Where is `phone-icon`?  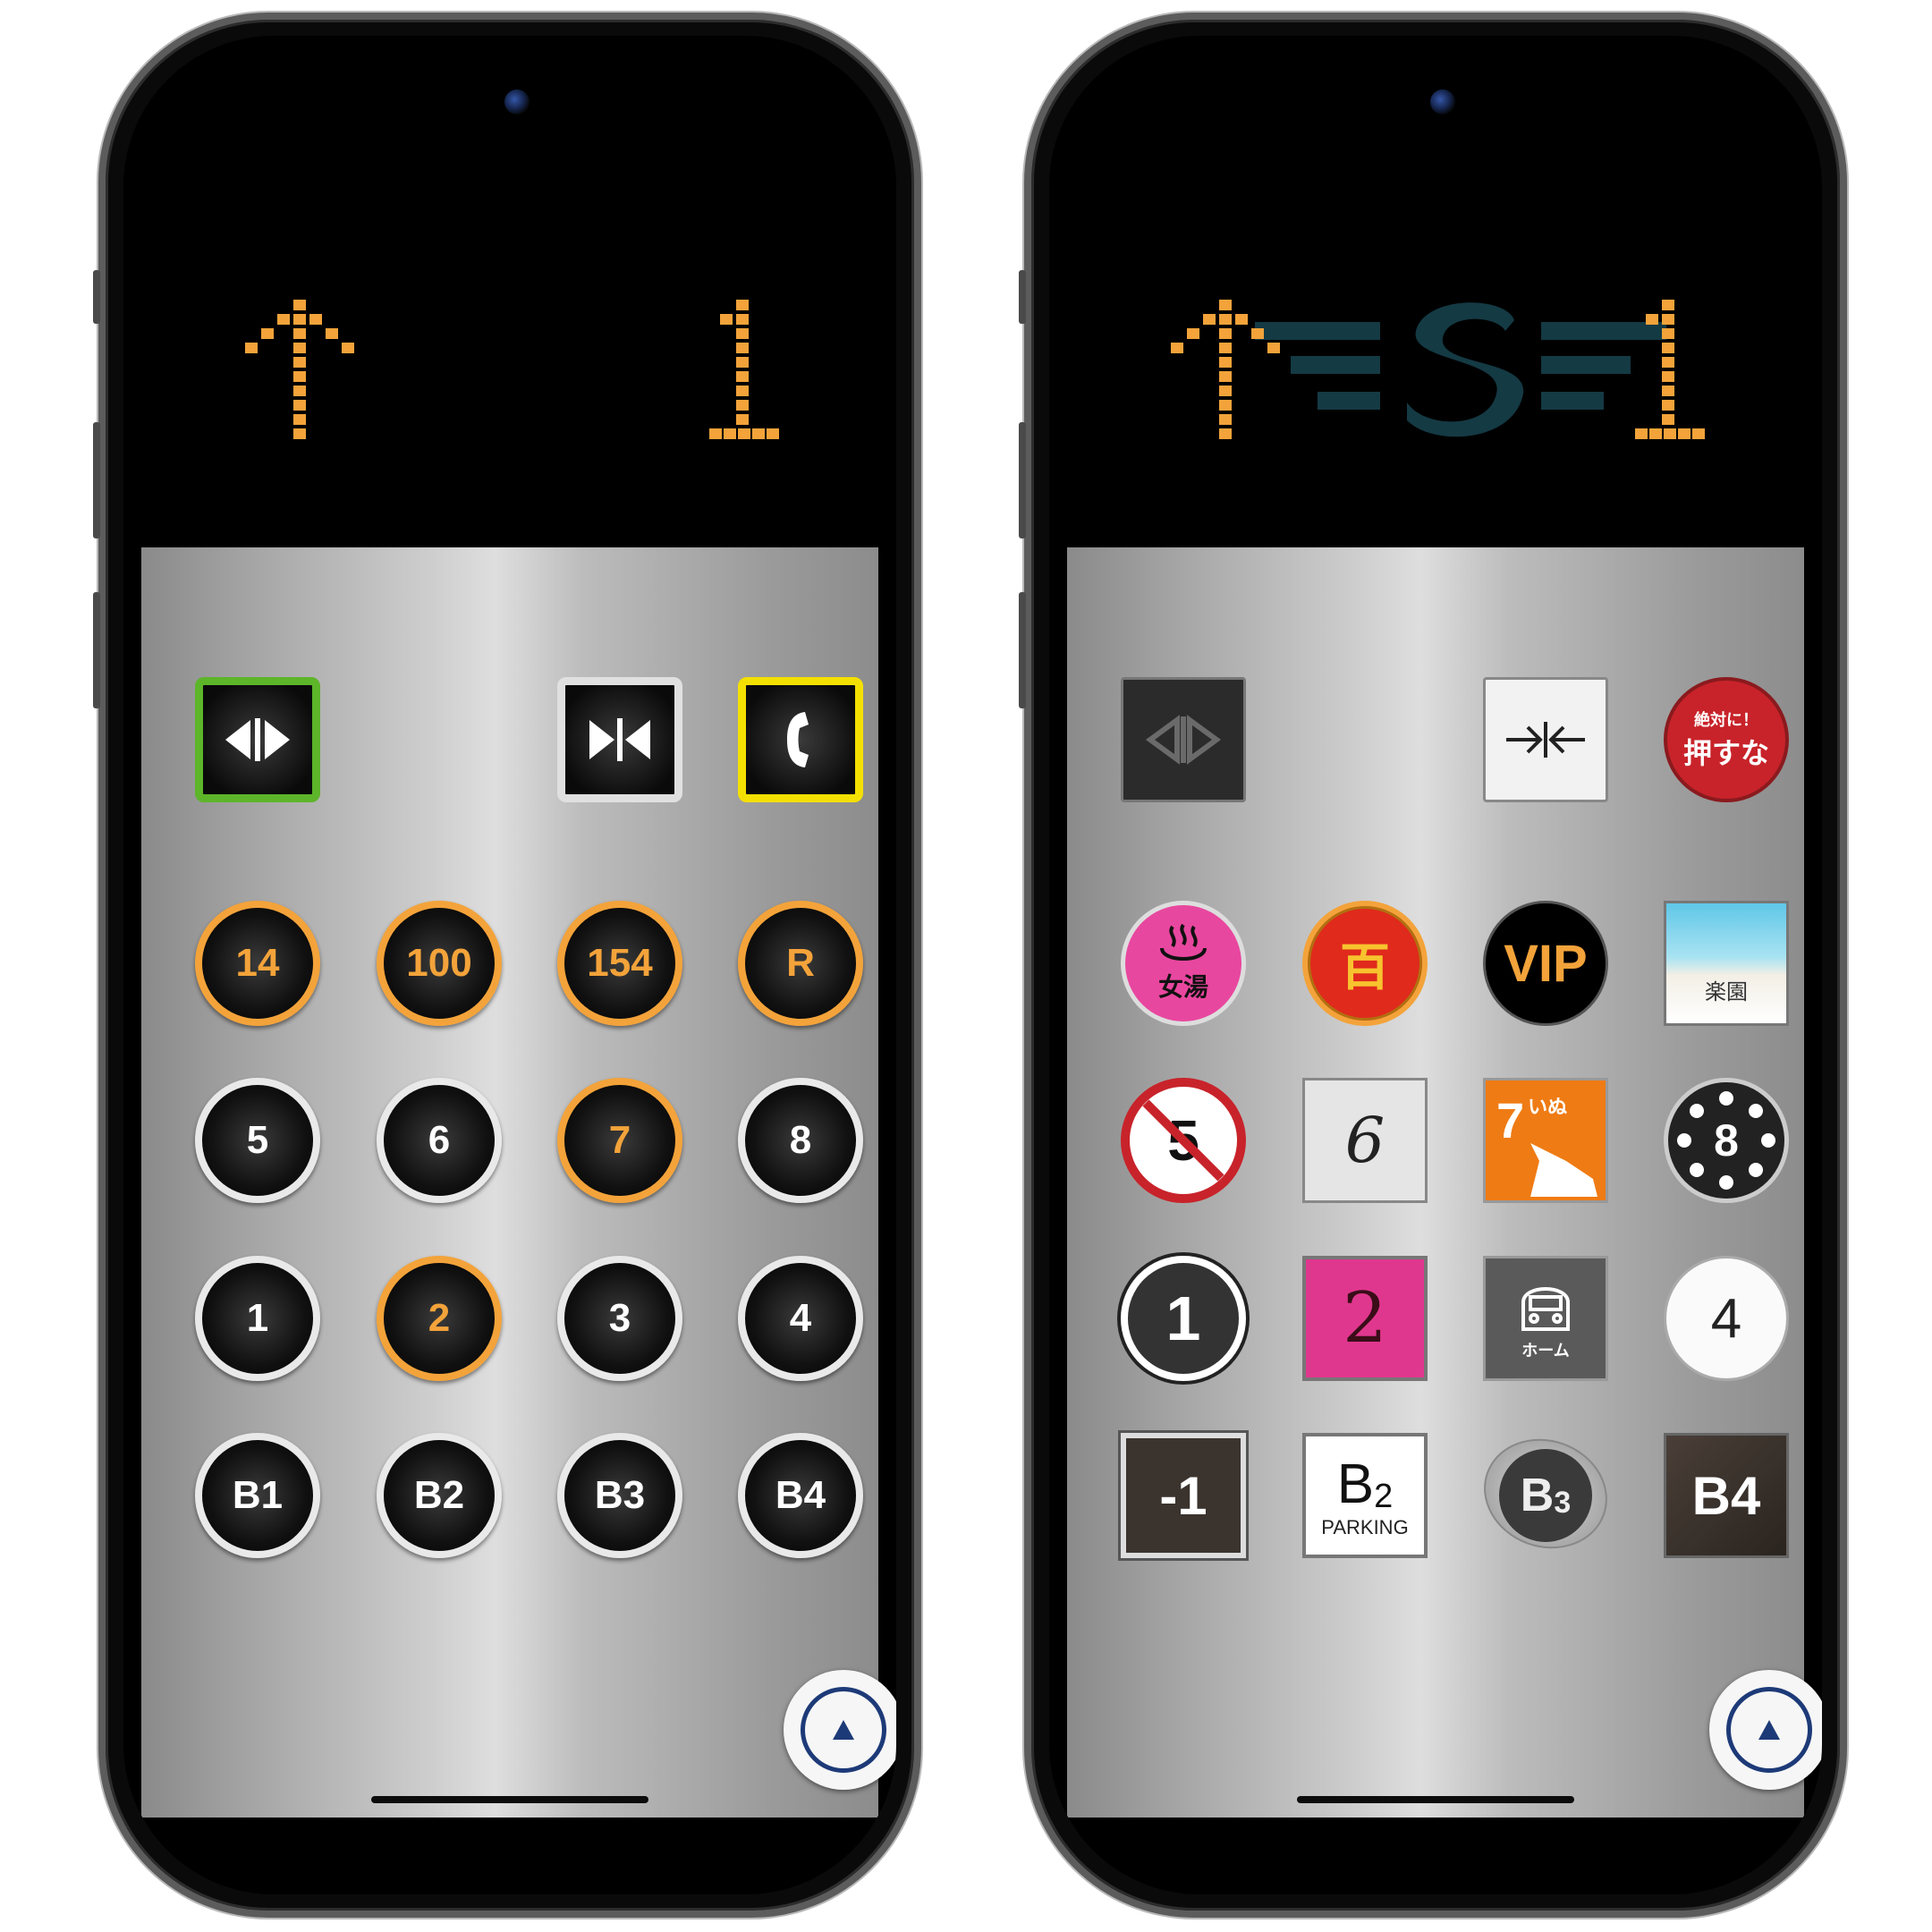 phone-icon is located at coordinates (798, 739).